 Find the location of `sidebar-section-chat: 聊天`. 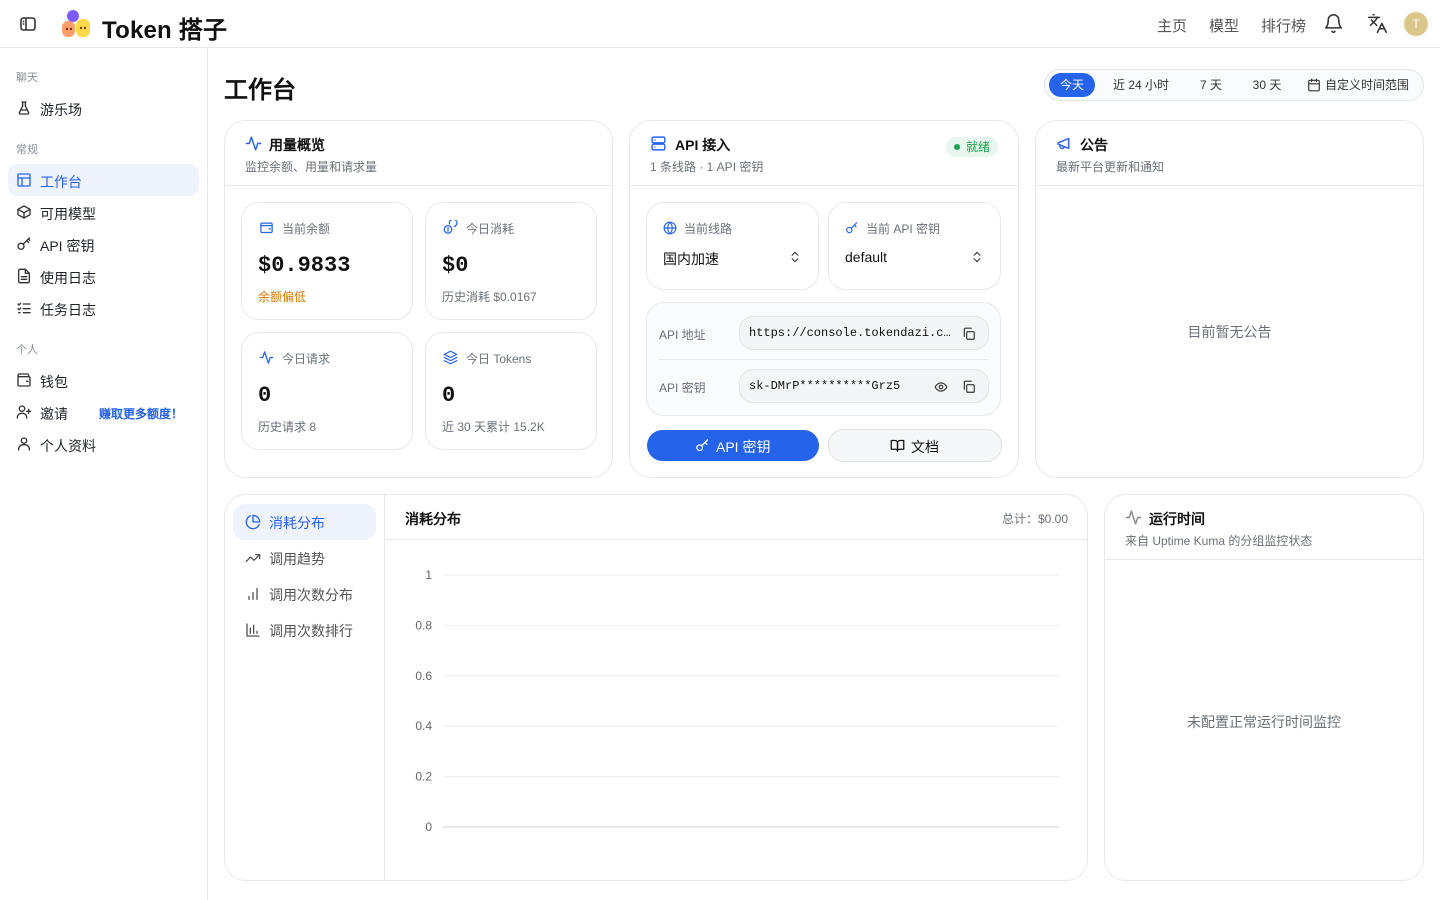

sidebar-section-chat: 聊天 is located at coordinates (27, 78).